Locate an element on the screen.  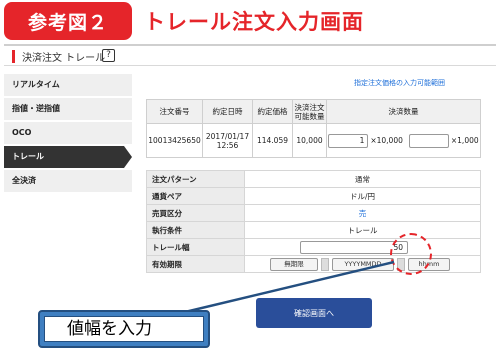
exec-date: 2017/01/17 is located at coordinates (227, 136).